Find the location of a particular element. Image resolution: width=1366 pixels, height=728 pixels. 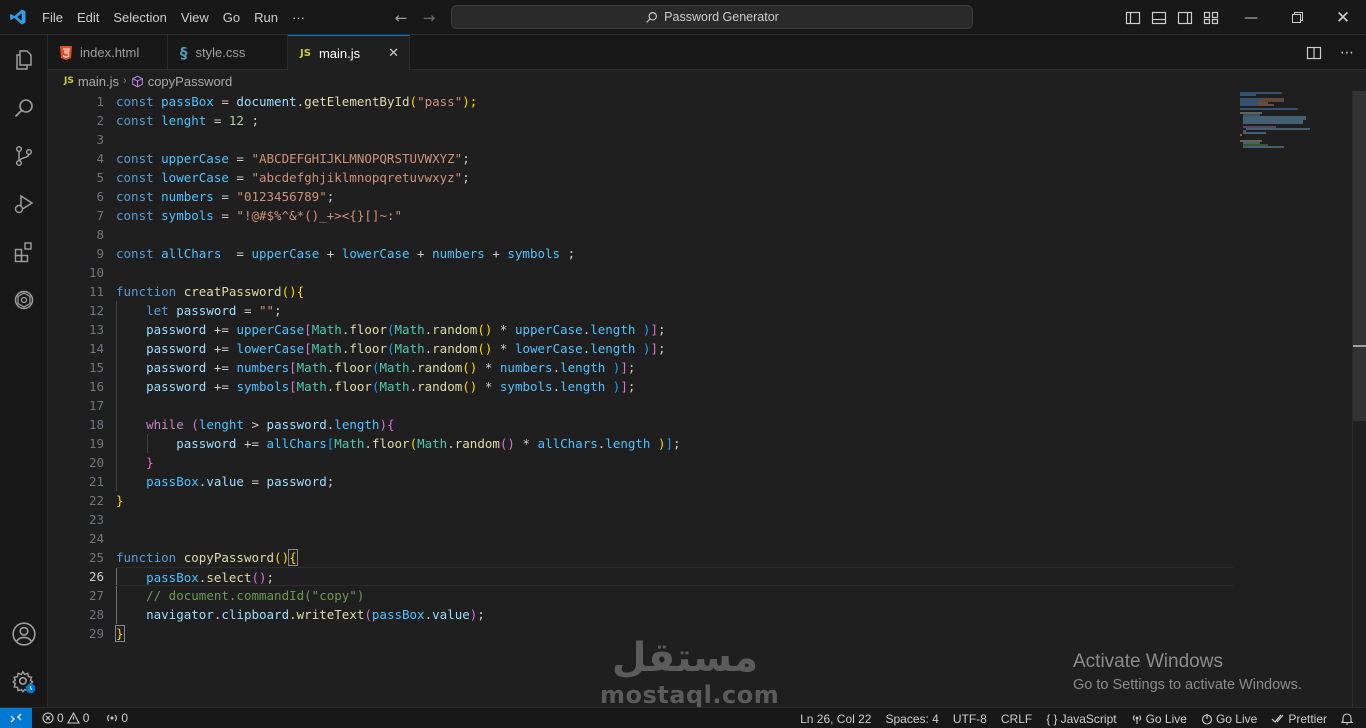

navigation-arrows: ← → is located at coordinates (415, 17).